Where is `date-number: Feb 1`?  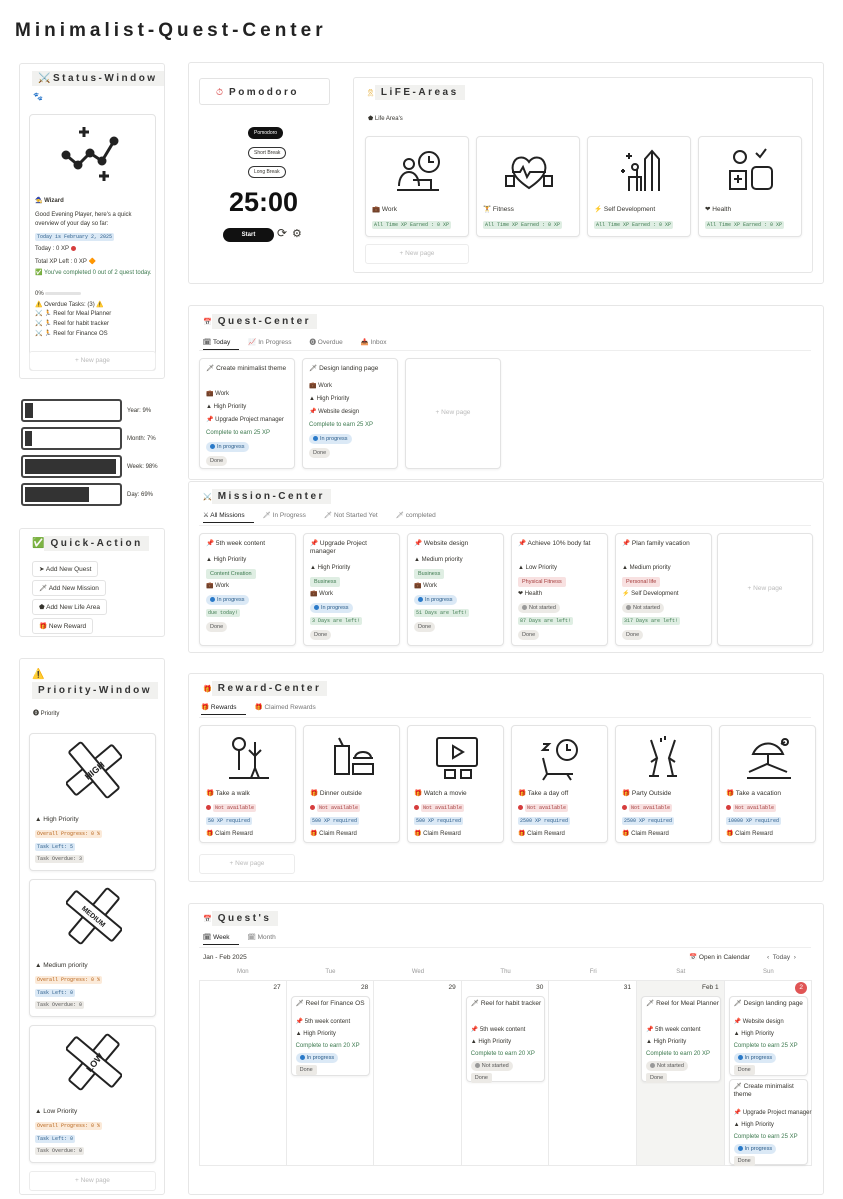 date-number: Feb 1 is located at coordinates (710, 987).